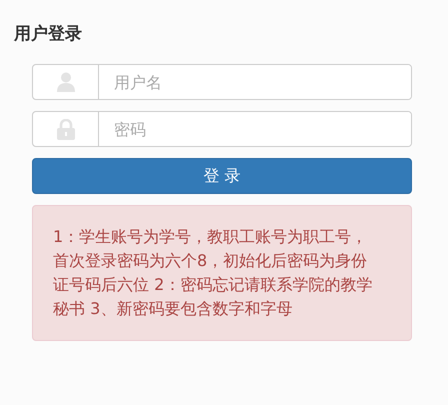 This screenshot has height=405, width=448. Describe the element at coordinates (65, 129) in the screenshot. I see `lock-icon` at that location.